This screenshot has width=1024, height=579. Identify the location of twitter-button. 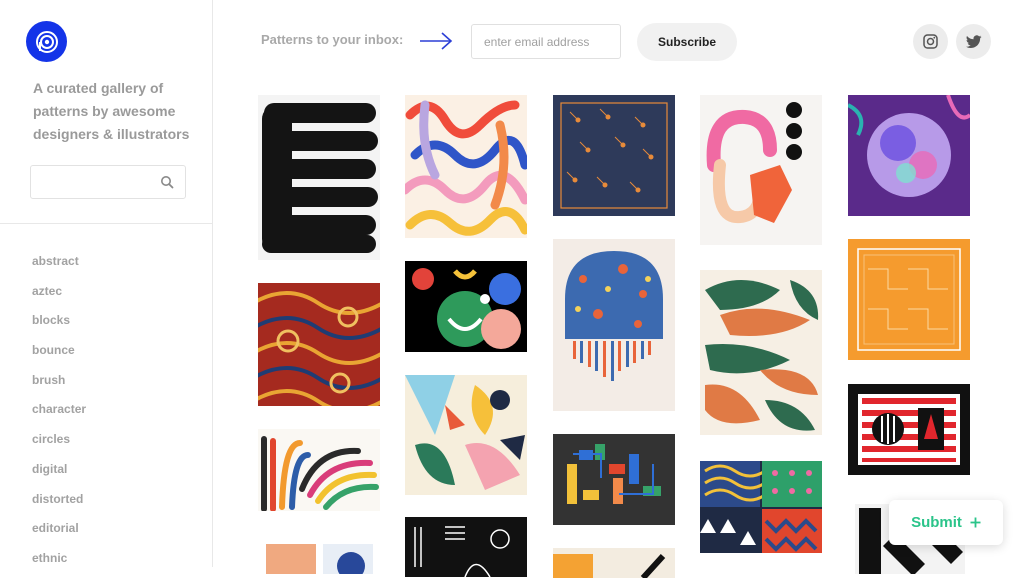
(973, 41).